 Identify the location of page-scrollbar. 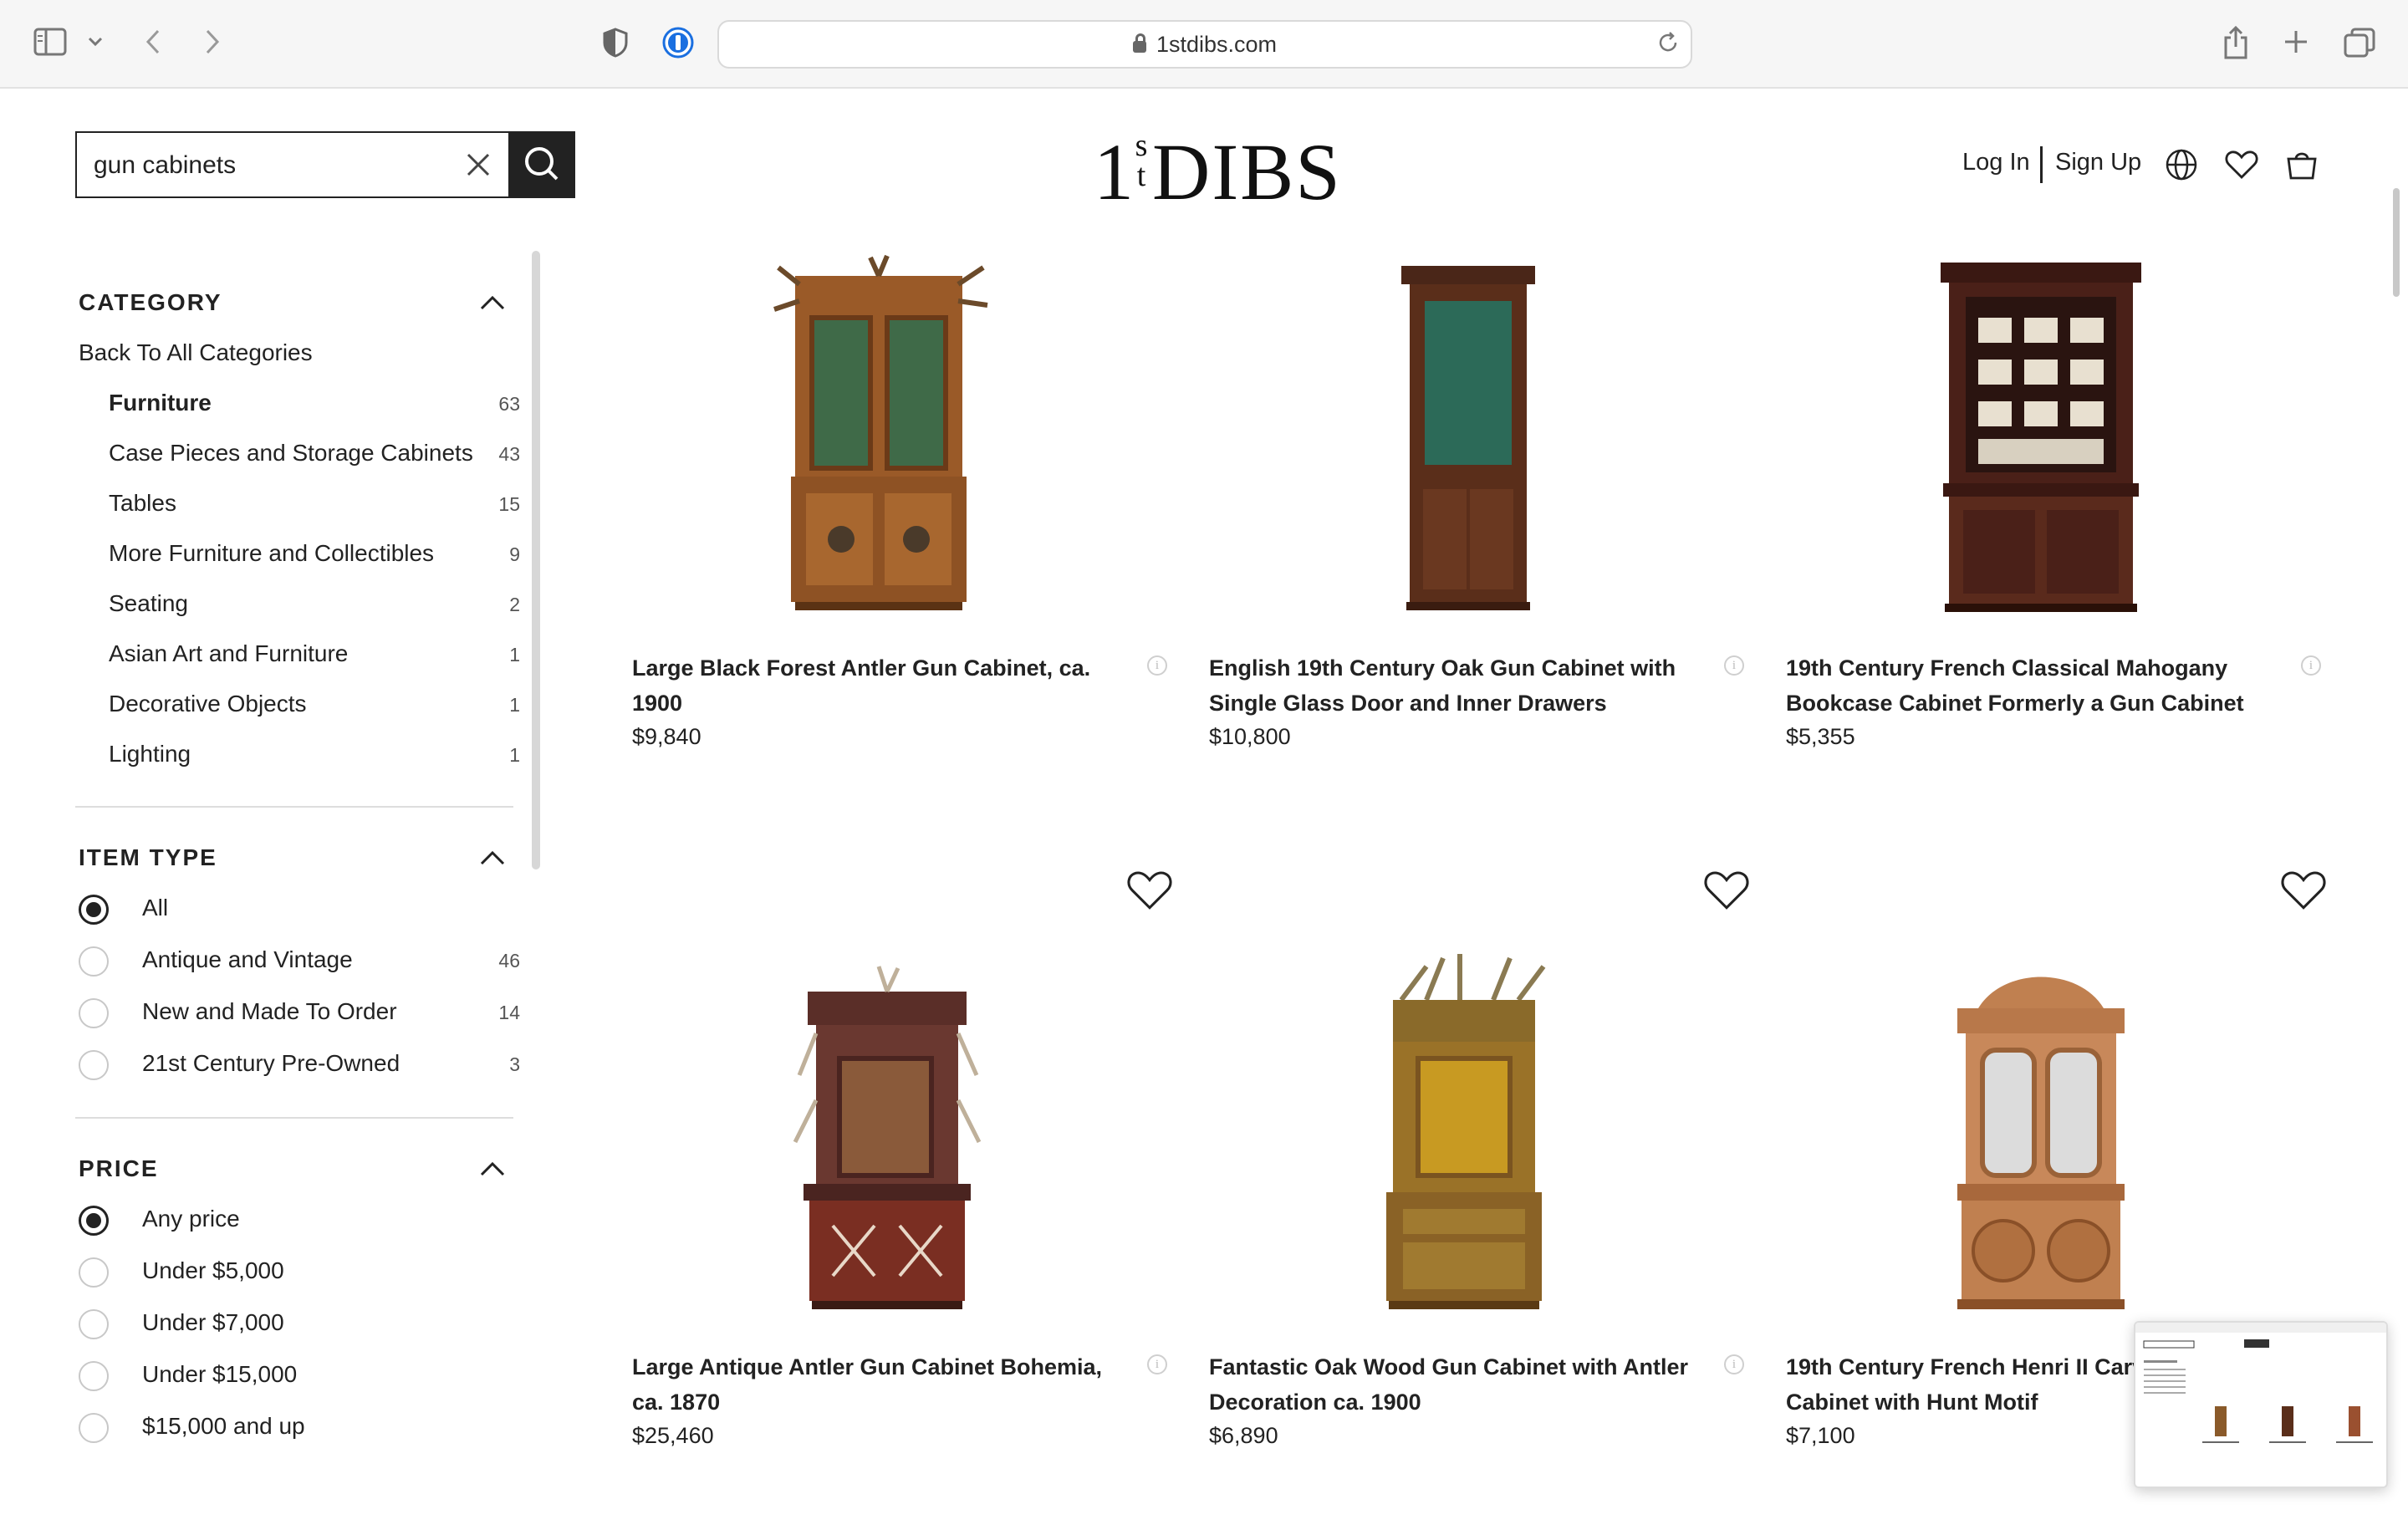
(2396, 242).